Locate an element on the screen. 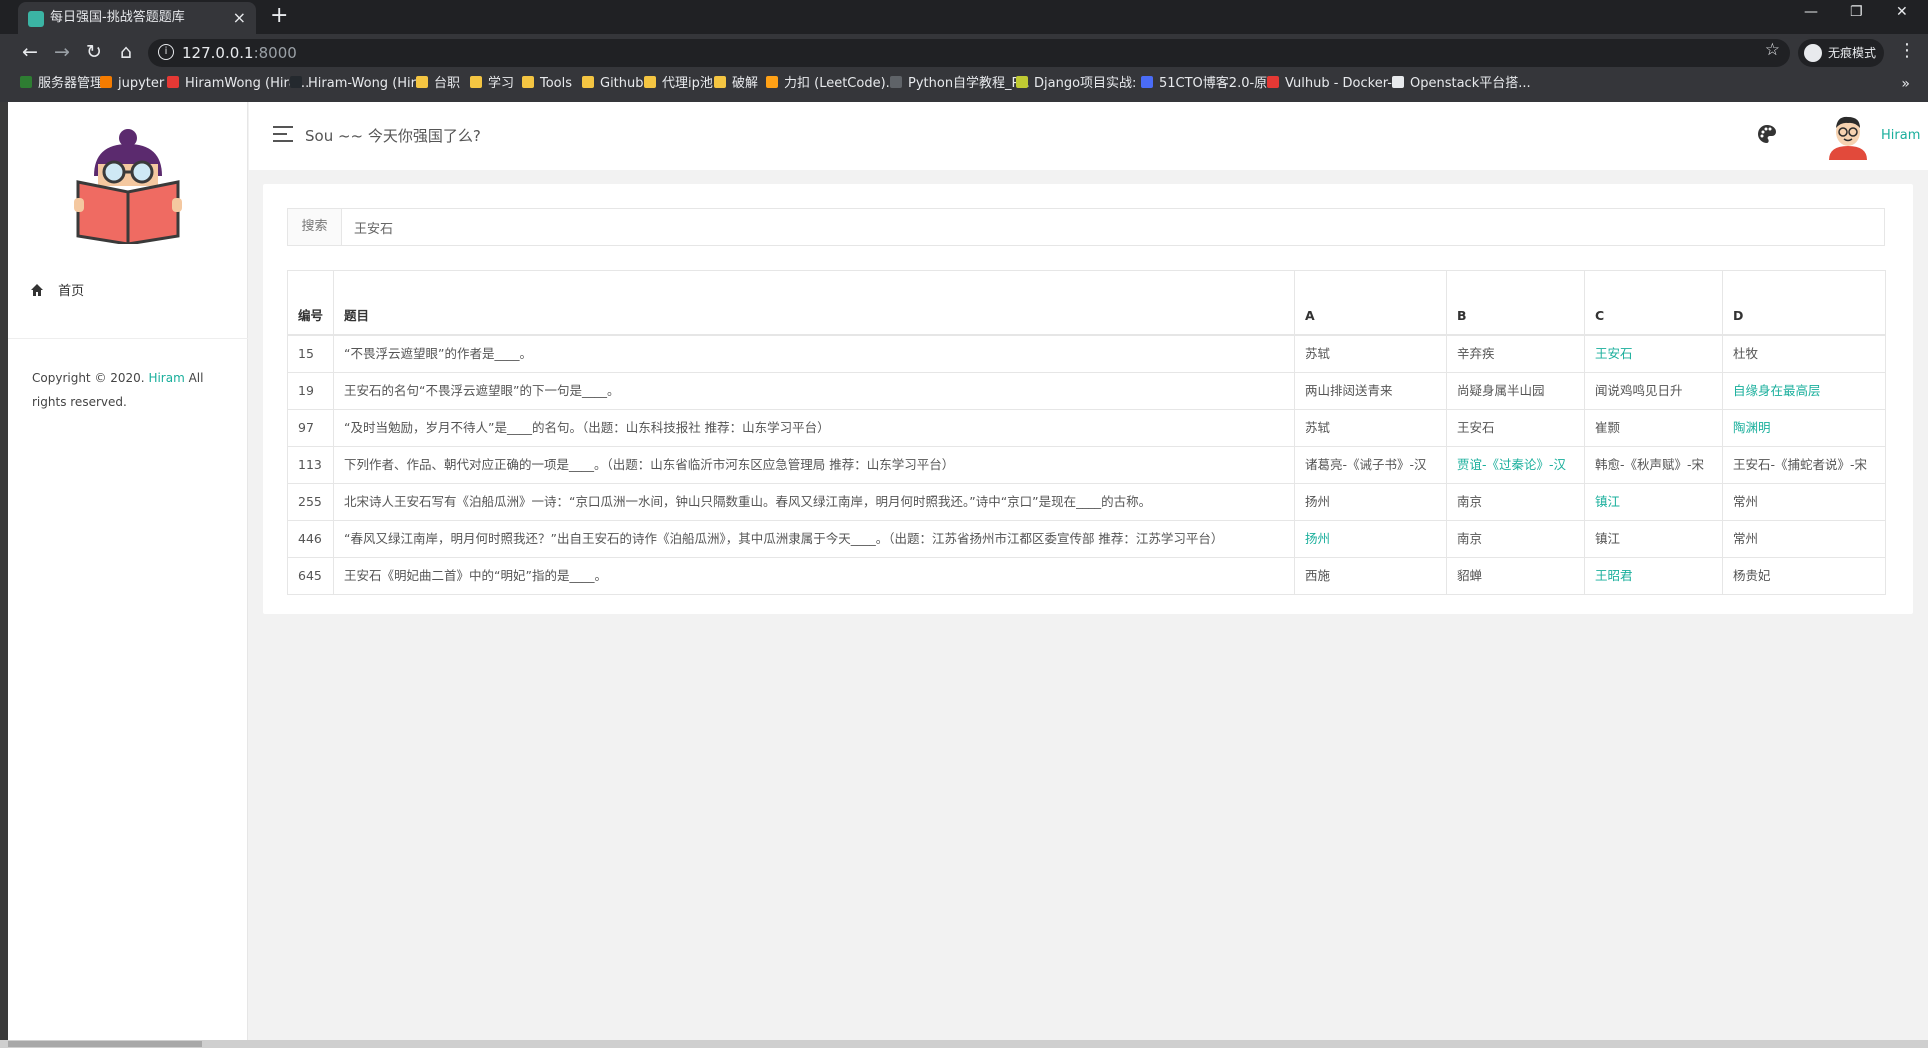 The height and width of the screenshot is (1048, 1928). forward-icon: → is located at coordinates (62, 52).